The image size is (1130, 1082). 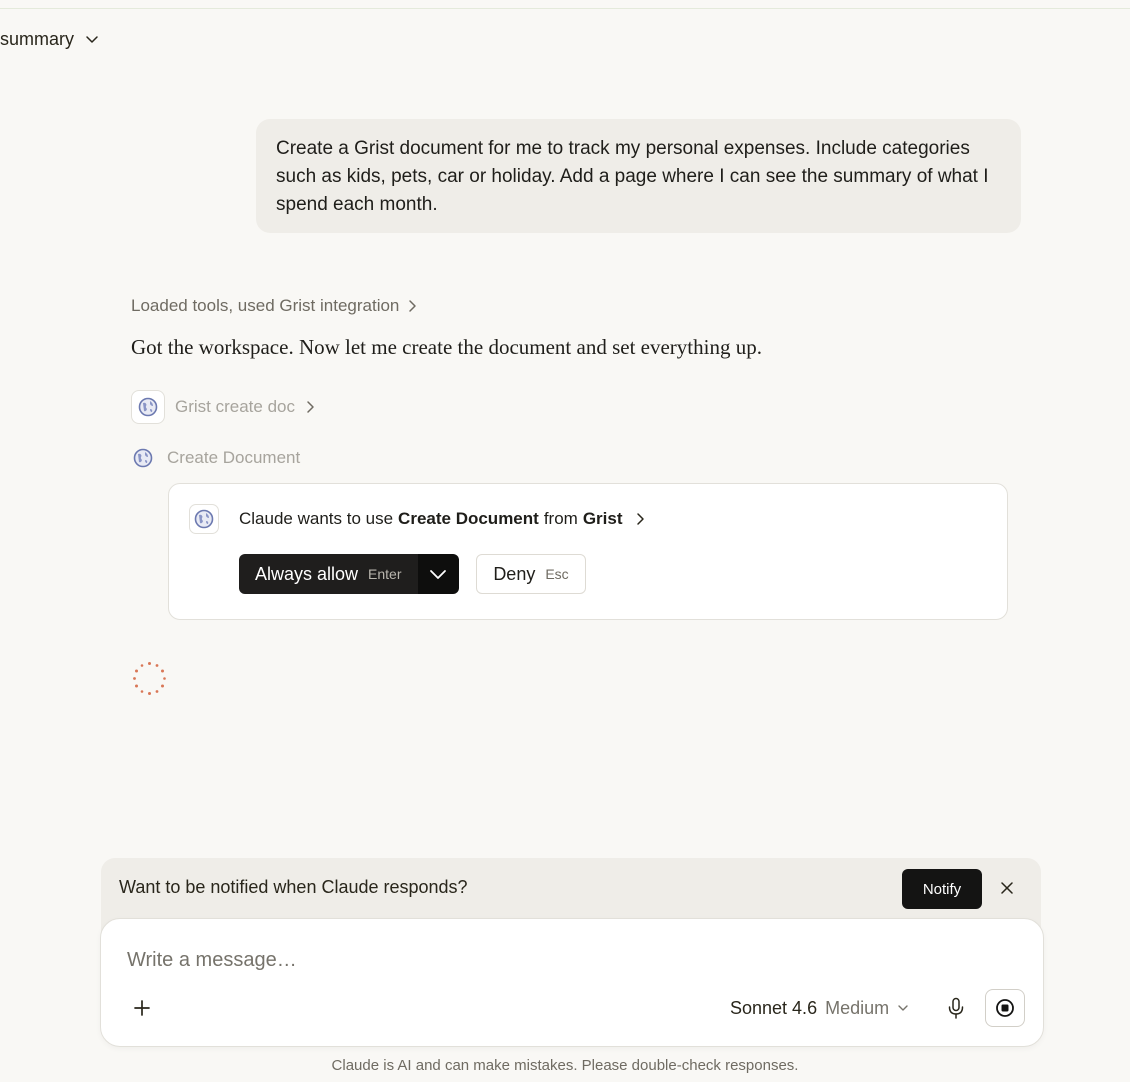 I want to click on tool-call-label: Grist create doc, so click(x=235, y=406).